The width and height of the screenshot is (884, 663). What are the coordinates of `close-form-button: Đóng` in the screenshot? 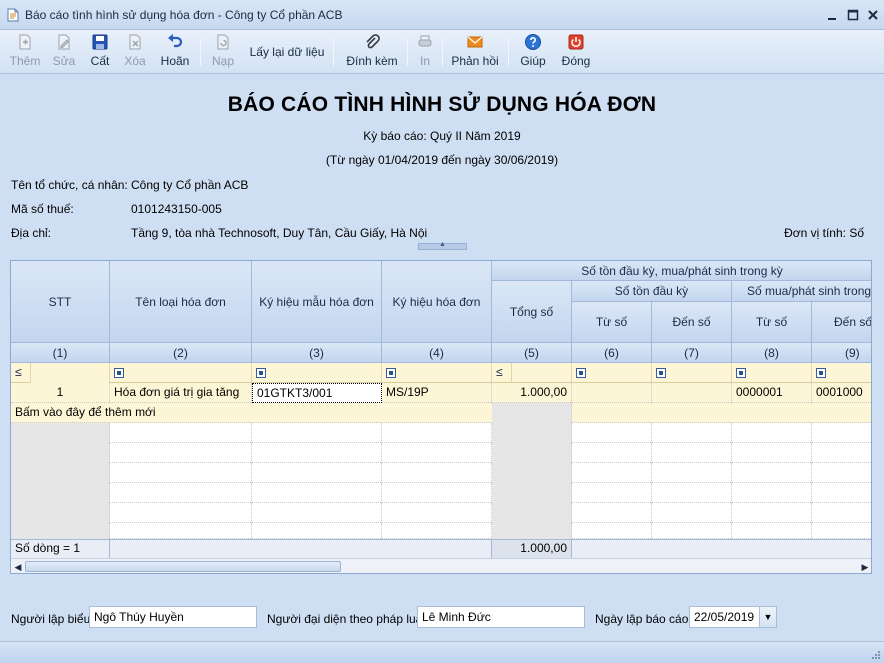 It's located at (576, 52).